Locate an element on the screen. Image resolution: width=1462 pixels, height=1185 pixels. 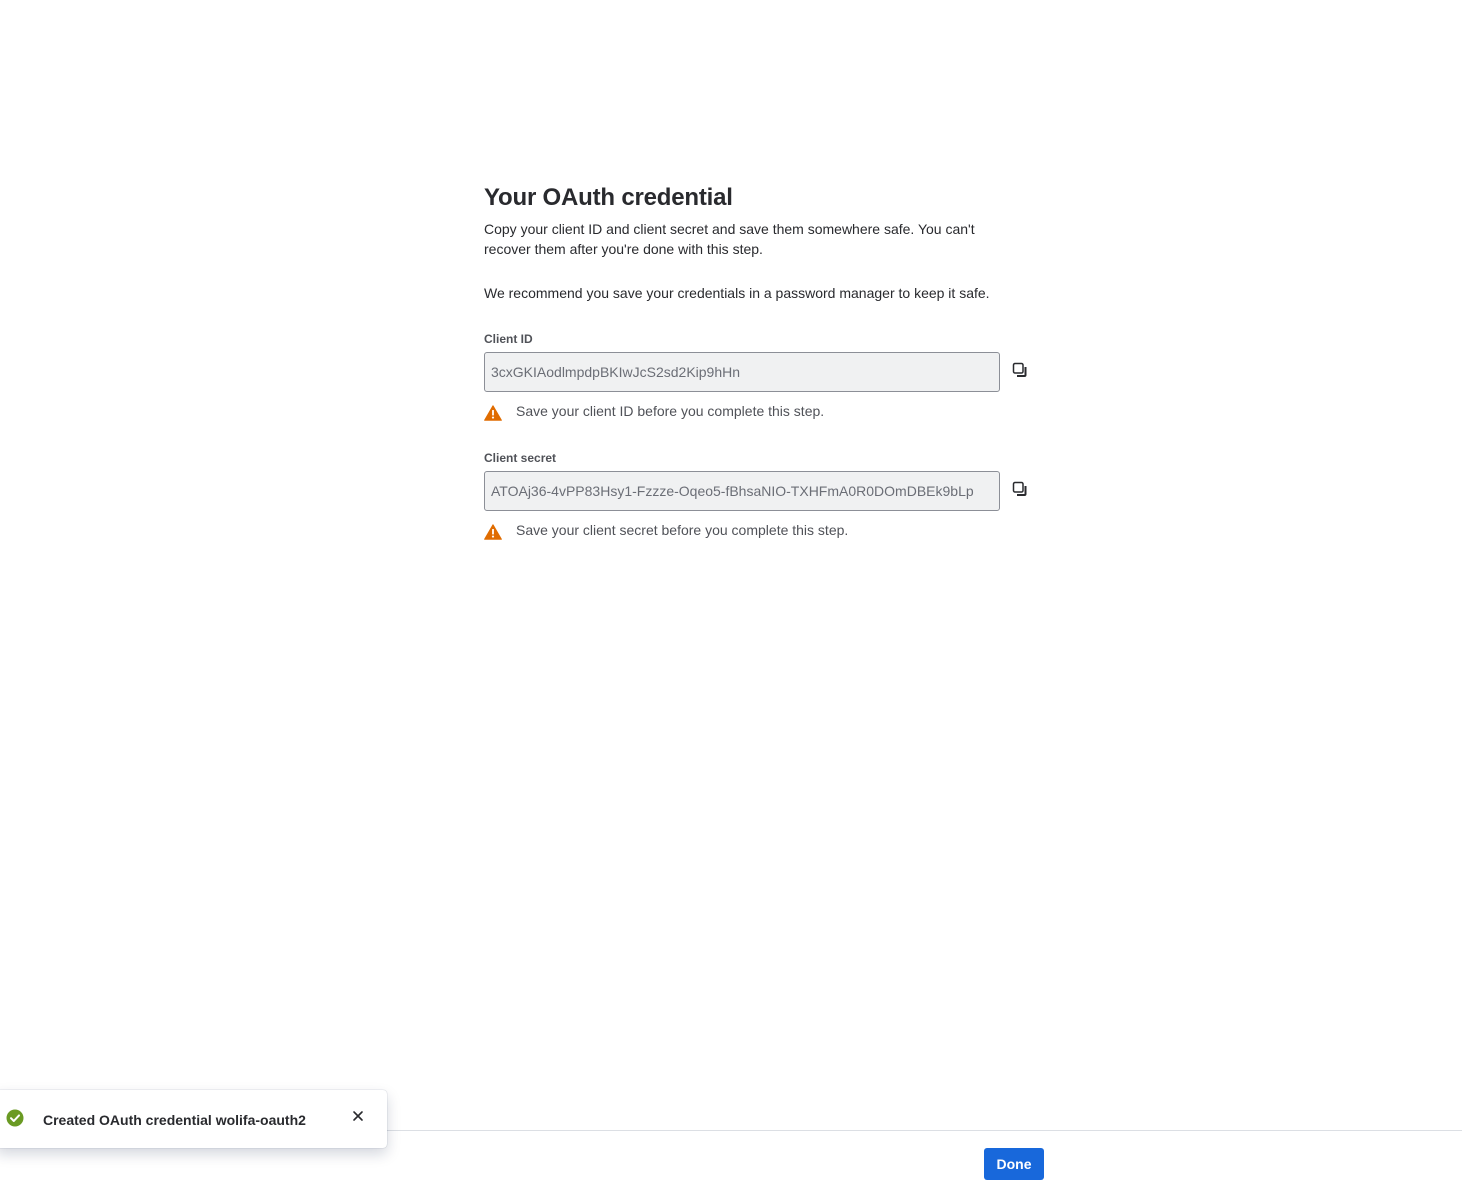
client-secret-input is located at coordinates (742, 491).